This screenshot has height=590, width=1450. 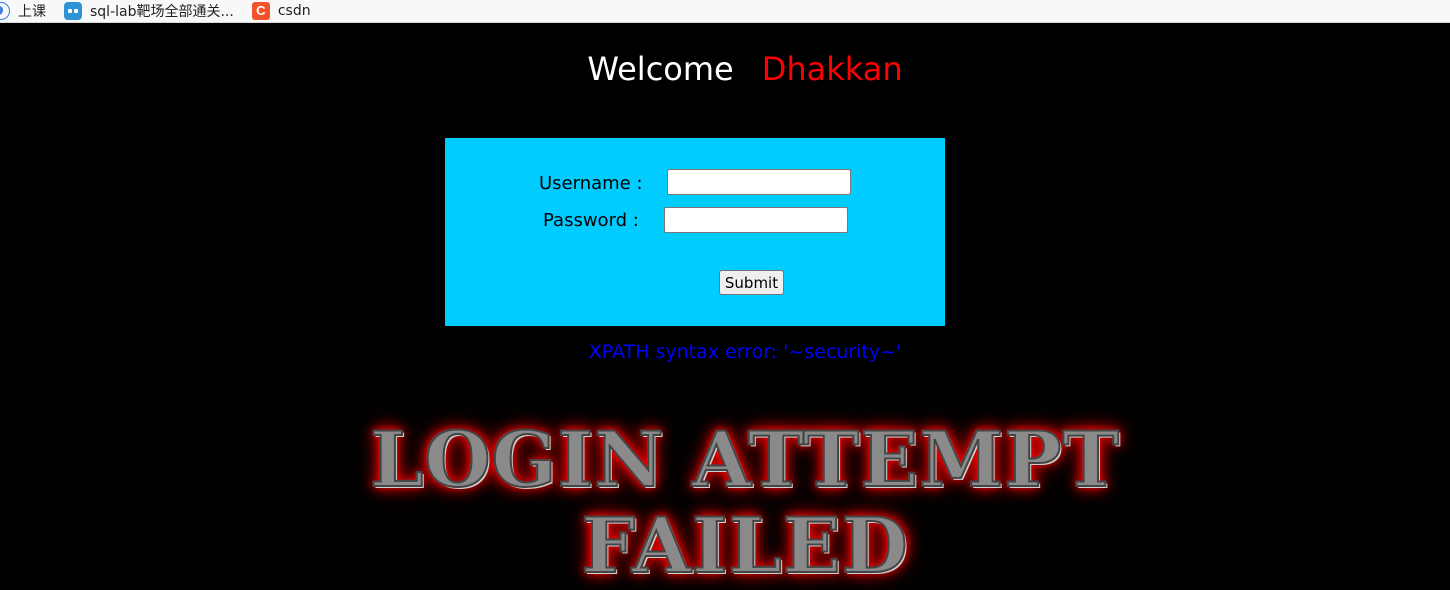 I want to click on welcome-heading: Welcome Dhakkan, so click(x=725, y=69).